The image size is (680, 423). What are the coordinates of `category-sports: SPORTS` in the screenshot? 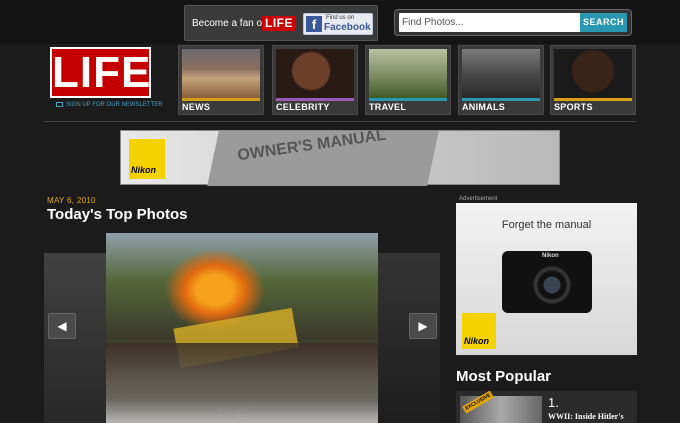 It's located at (593, 80).